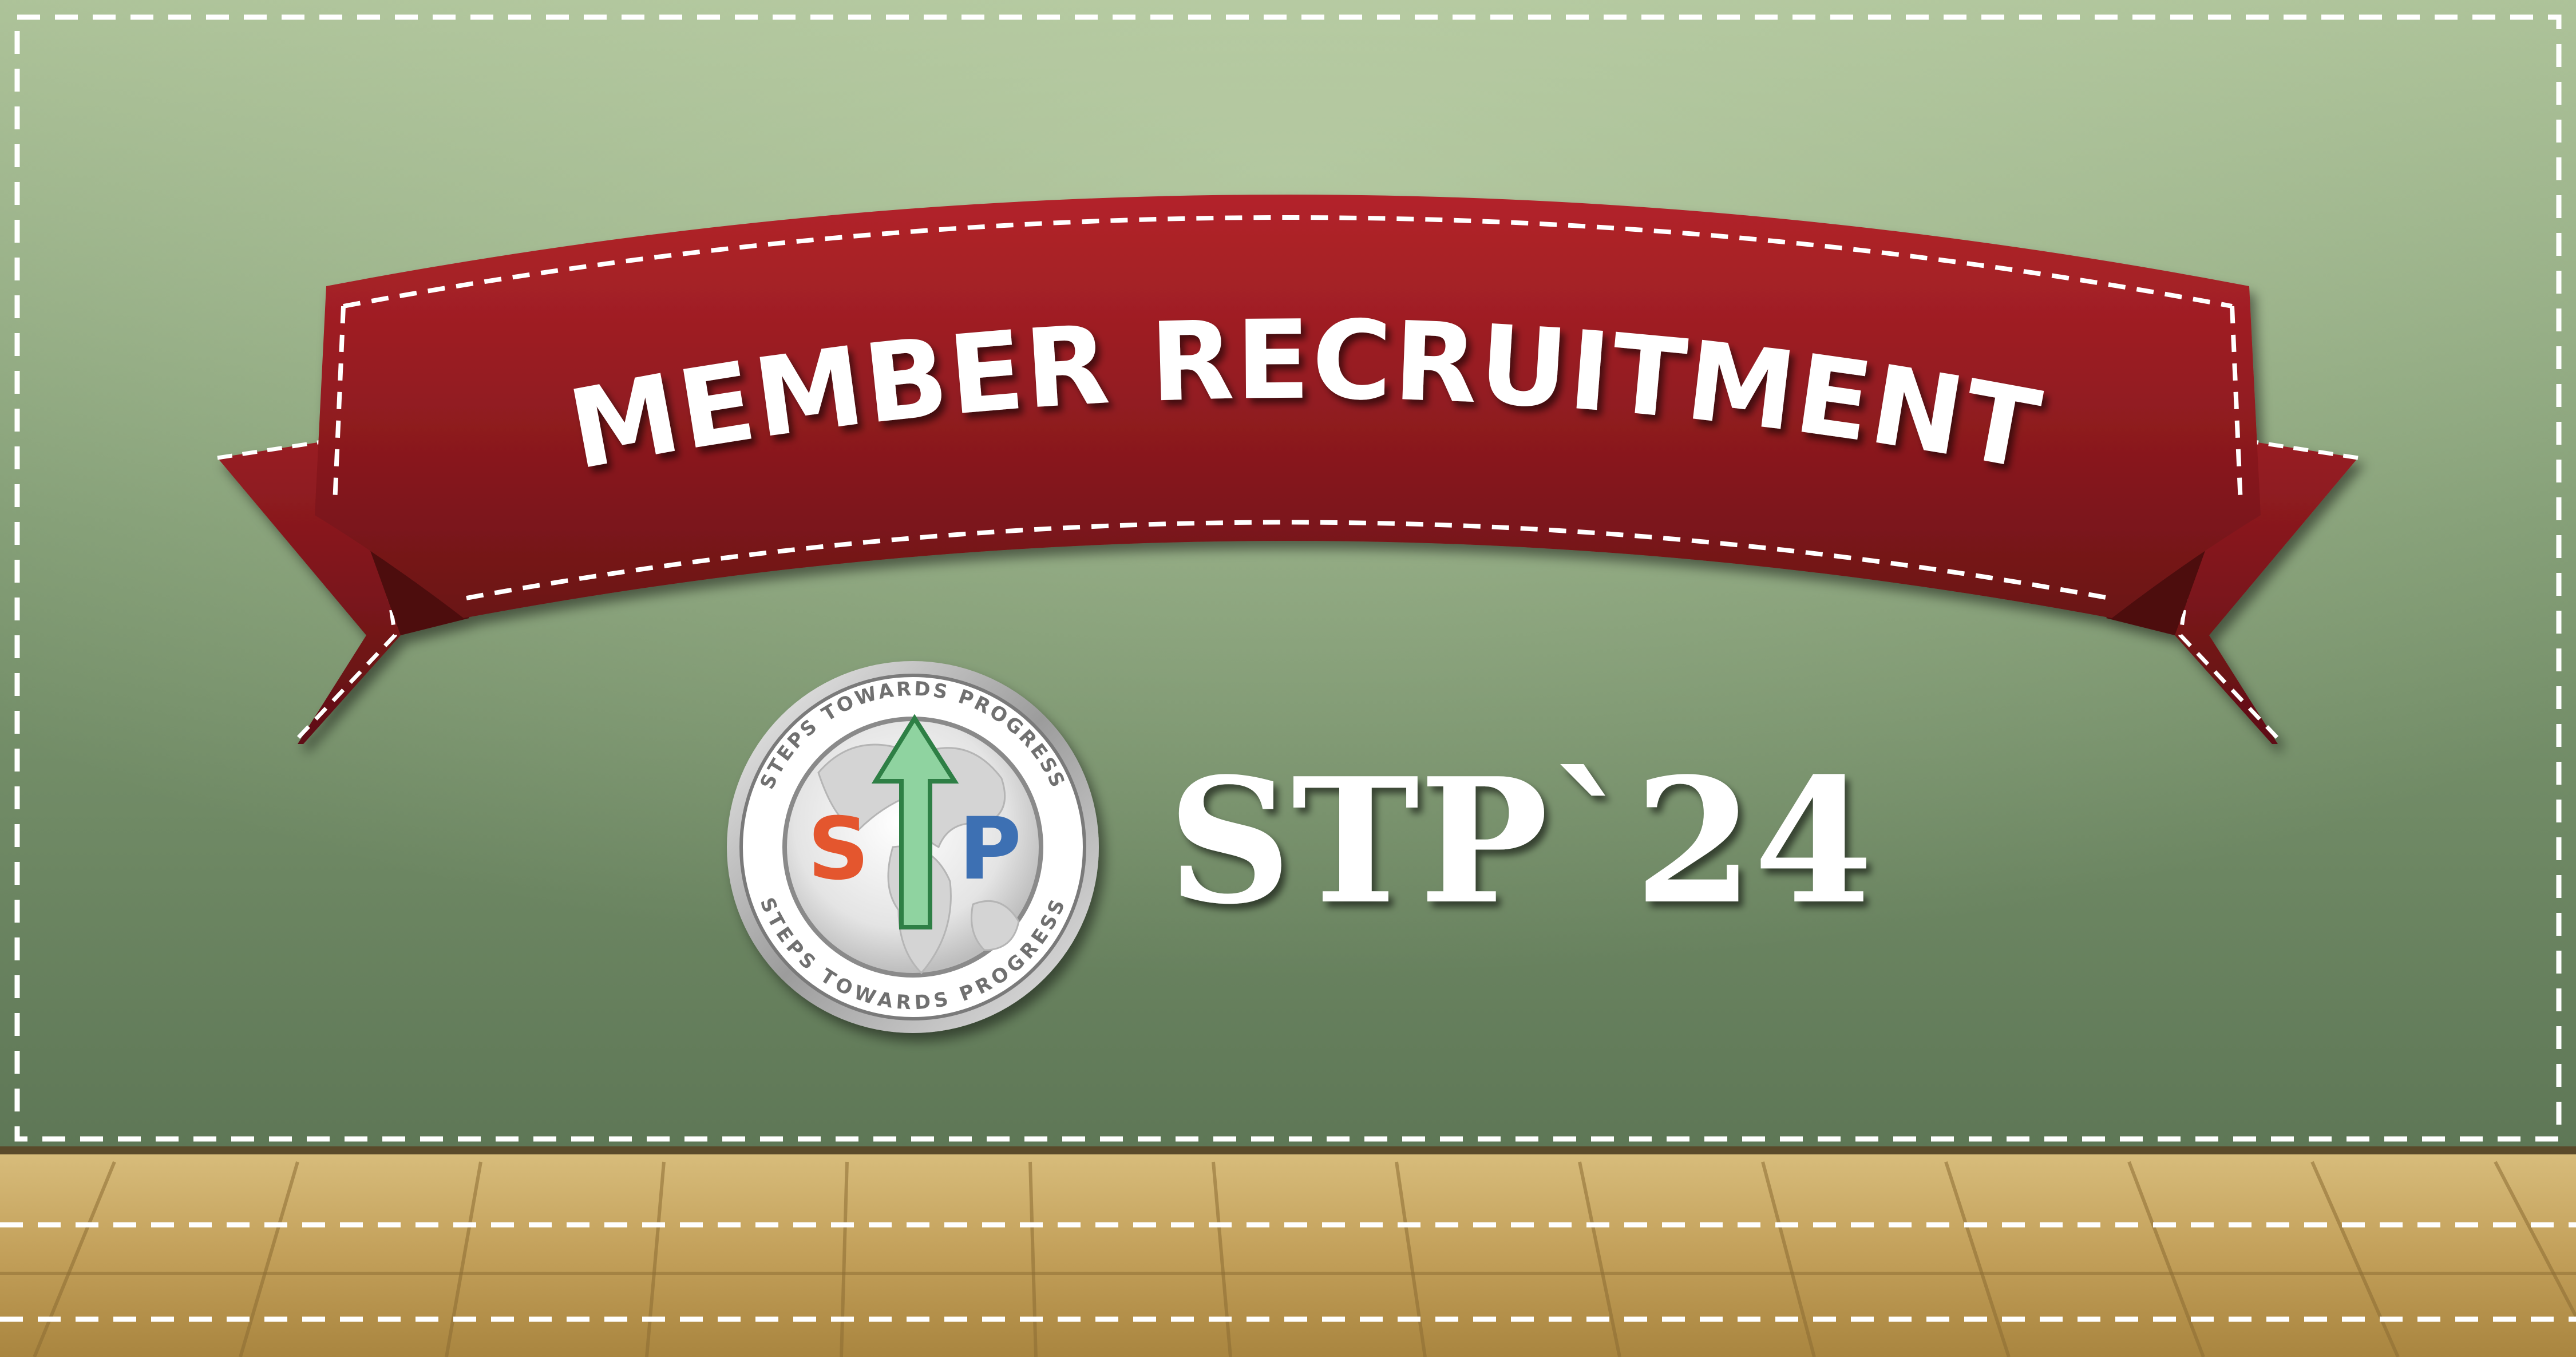 This screenshot has width=2576, height=1357. What do you see at coordinates (1520, 841) in the screenshot?
I see `headline-stp24: STP`24` at bounding box center [1520, 841].